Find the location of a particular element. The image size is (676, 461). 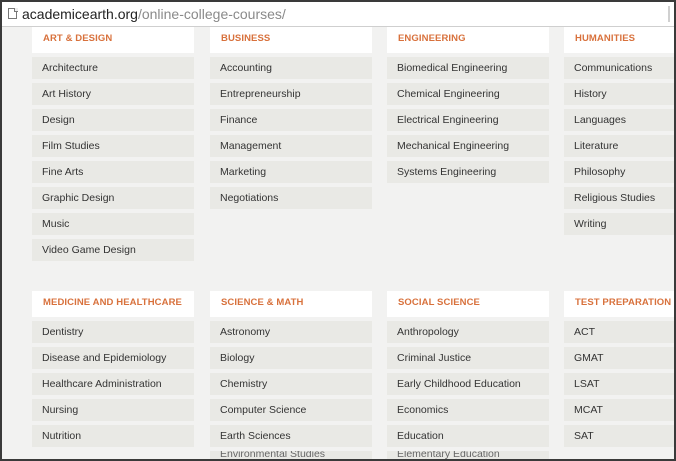

course-link: Anthropology is located at coordinates (468, 332).